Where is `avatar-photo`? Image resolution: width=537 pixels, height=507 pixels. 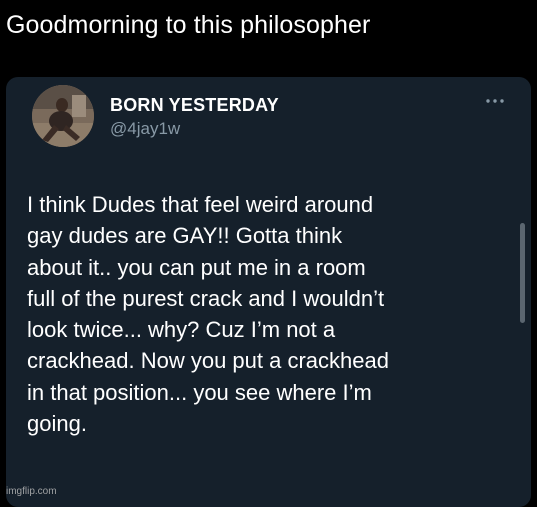
avatar-photo is located at coordinates (63, 116).